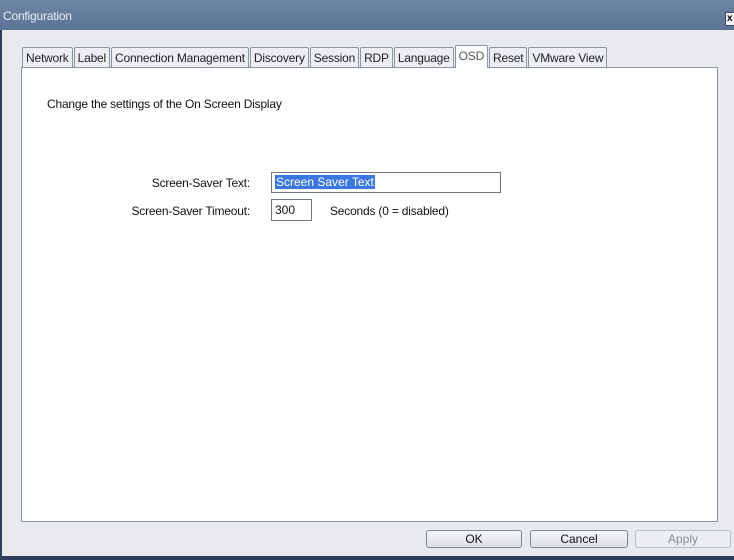 The height and width of the screenshot is (560, 734). Describe the element at coordinates (568, 57) in the screenshot. I see `tab-vmware-view: VMware View` at that location.